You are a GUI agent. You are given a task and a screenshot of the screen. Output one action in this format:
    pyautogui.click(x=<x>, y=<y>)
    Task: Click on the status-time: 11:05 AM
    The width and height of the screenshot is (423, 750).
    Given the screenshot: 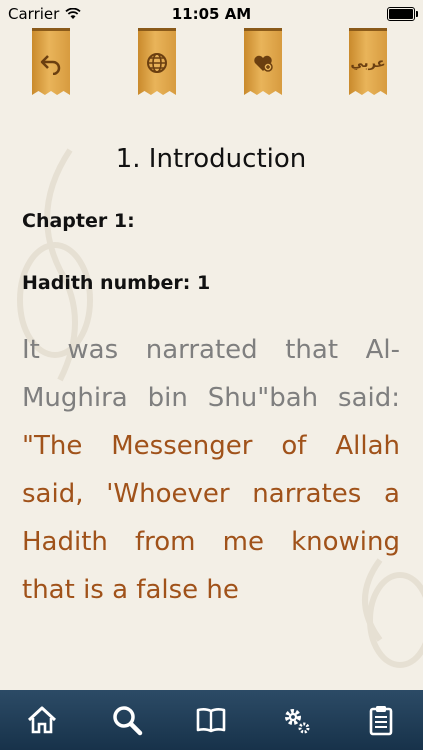 What is the action you would take?
    pyautogui.click(x=211, y=14)
    